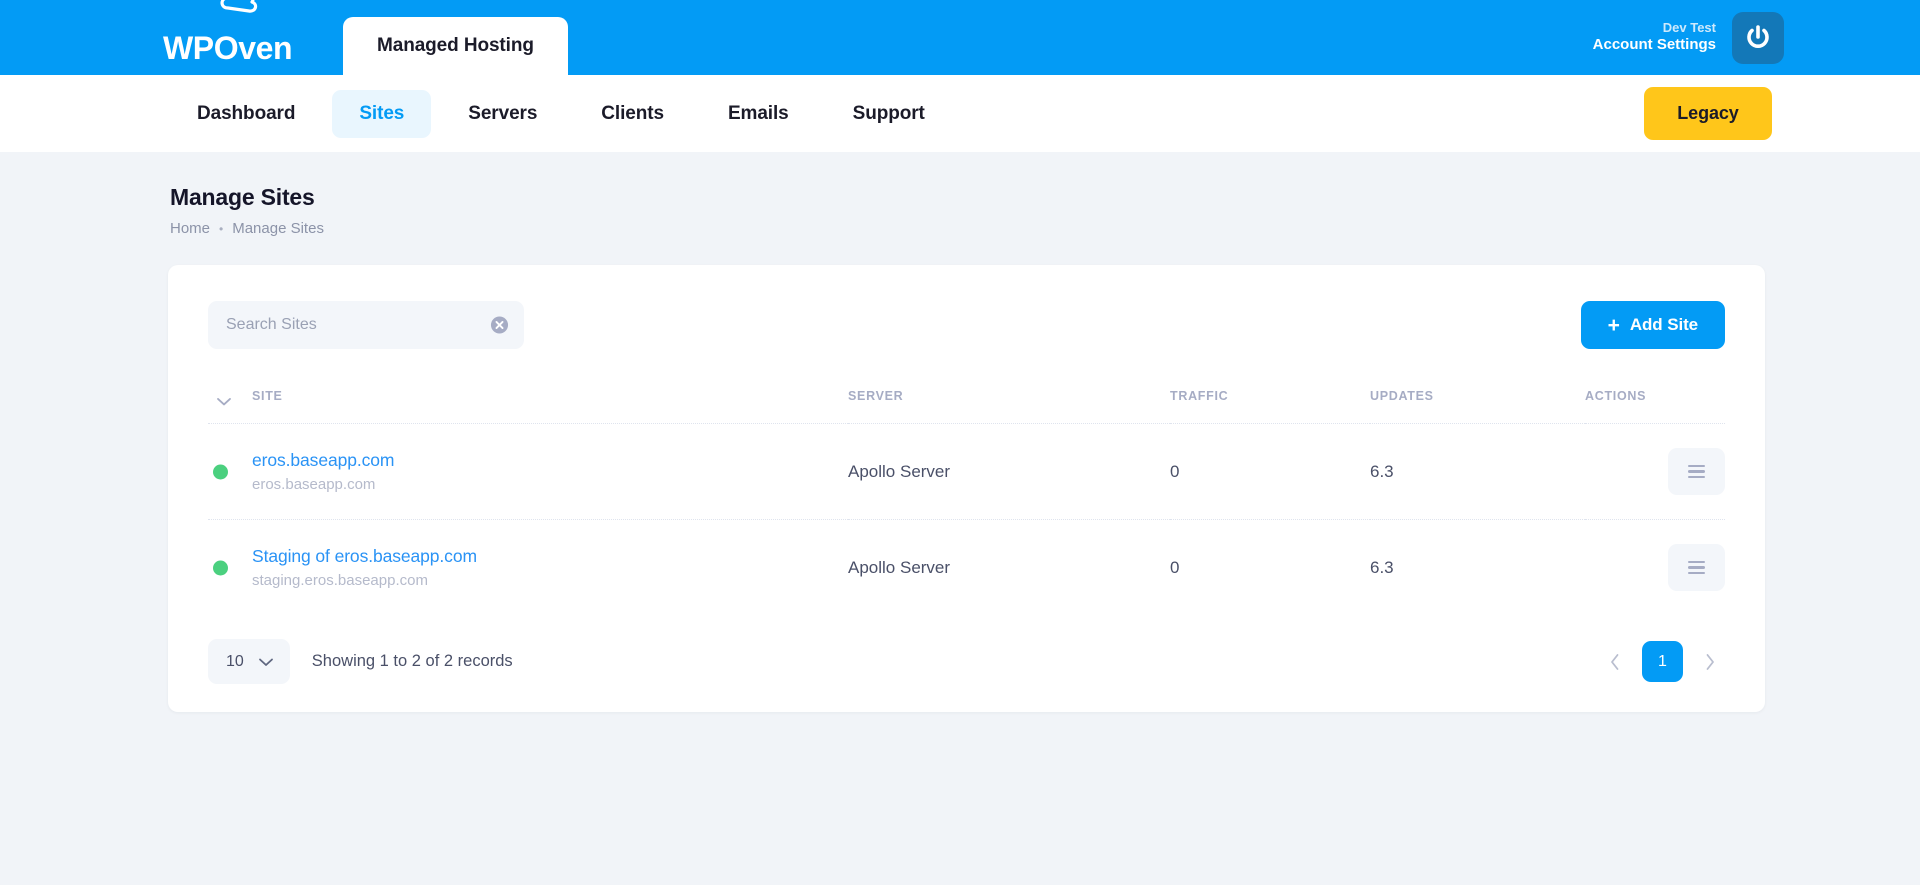  Describe the element at coordinates (966, 661) in the screenshot. I see `table-footer: 10 Showing 1 to 2 of 2 records 1` at that location.